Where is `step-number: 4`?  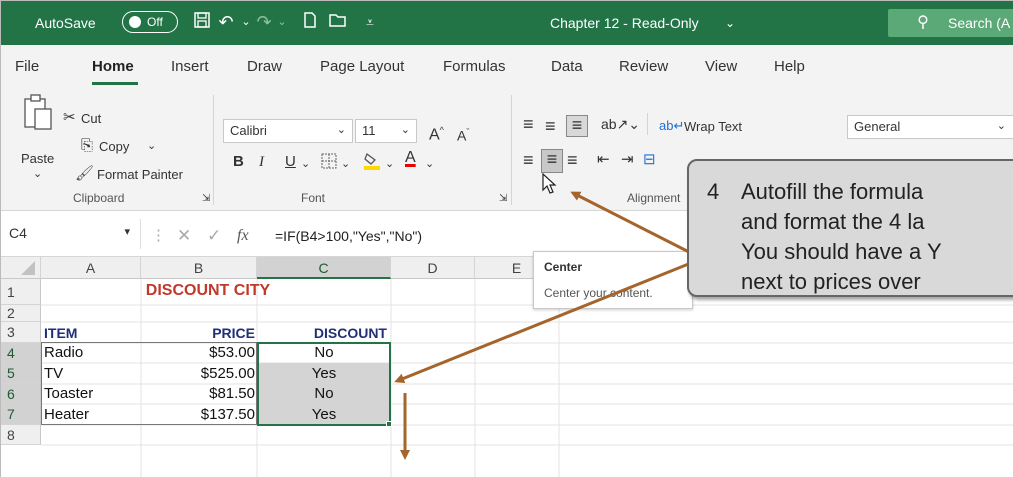
step-number: 4 is located at coordinates (713, 191).